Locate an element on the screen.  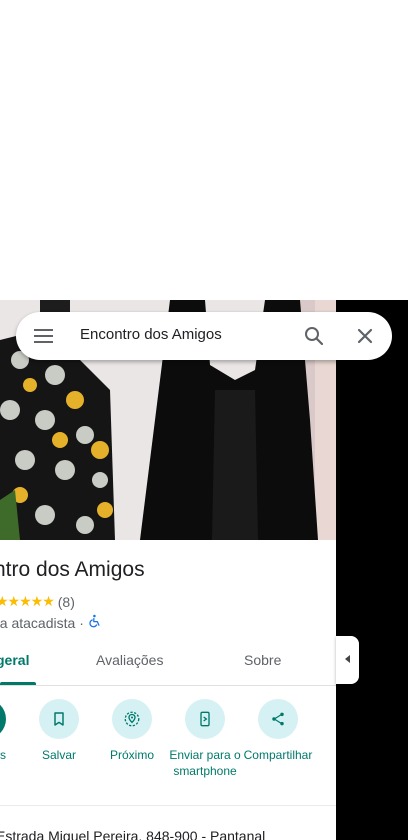
place-category: ria atacadista is located at coordinates (37, 623).